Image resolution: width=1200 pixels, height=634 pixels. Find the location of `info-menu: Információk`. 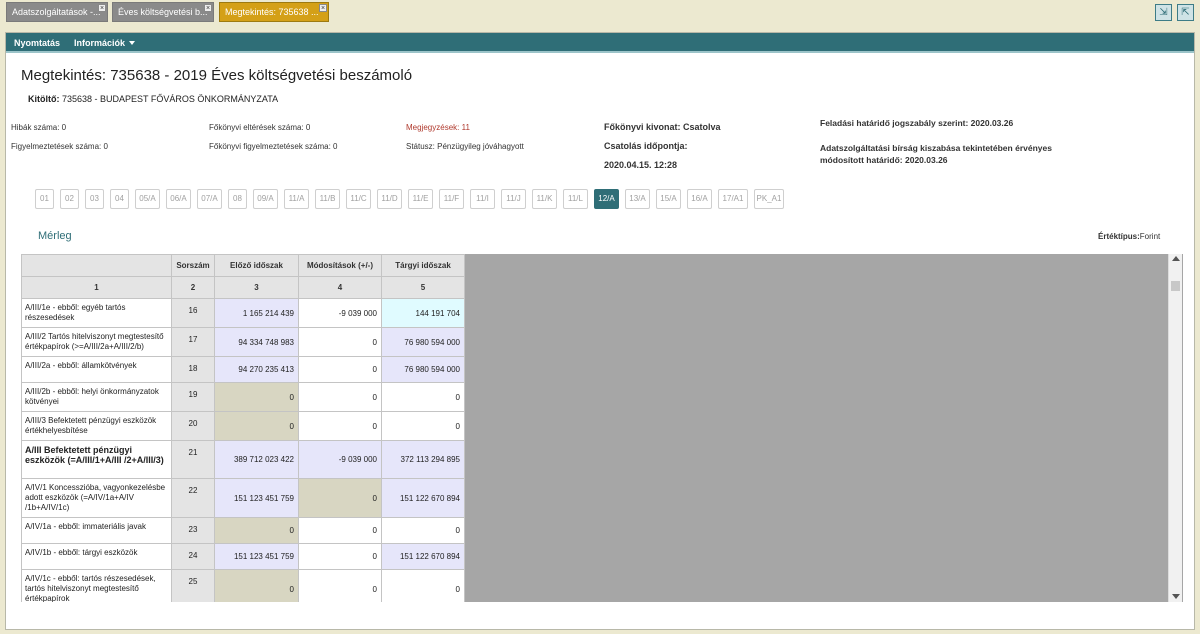

info-menu: Információk is located at coordinates (105, 43).